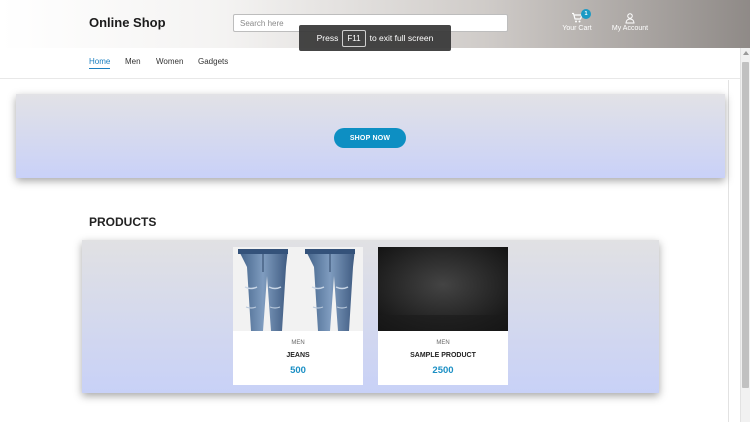 The width and height of the screenshot is (750, 422). What do you see at coordinates (123, 222) in the screenshot?
I see `products-heading: PRODUCTS` at bounding box center [123, 222].